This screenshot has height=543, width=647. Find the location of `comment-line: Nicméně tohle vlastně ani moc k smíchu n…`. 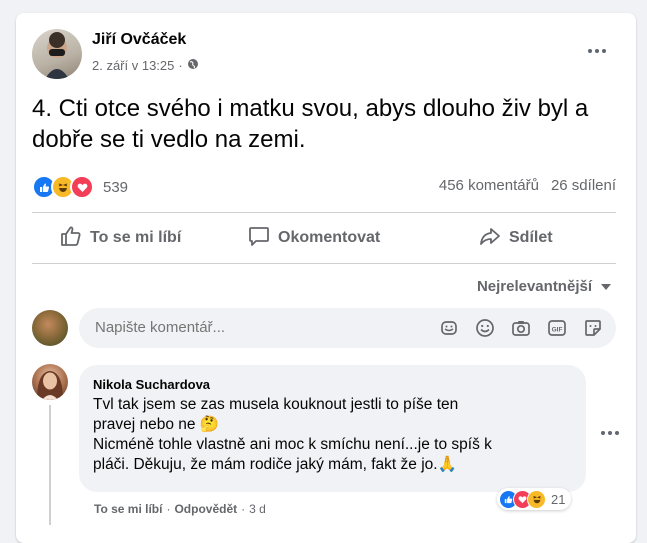

comment-line: Nicméně tohle vlastně ani moc k smíchu n… is located at coordinates (292, 444).